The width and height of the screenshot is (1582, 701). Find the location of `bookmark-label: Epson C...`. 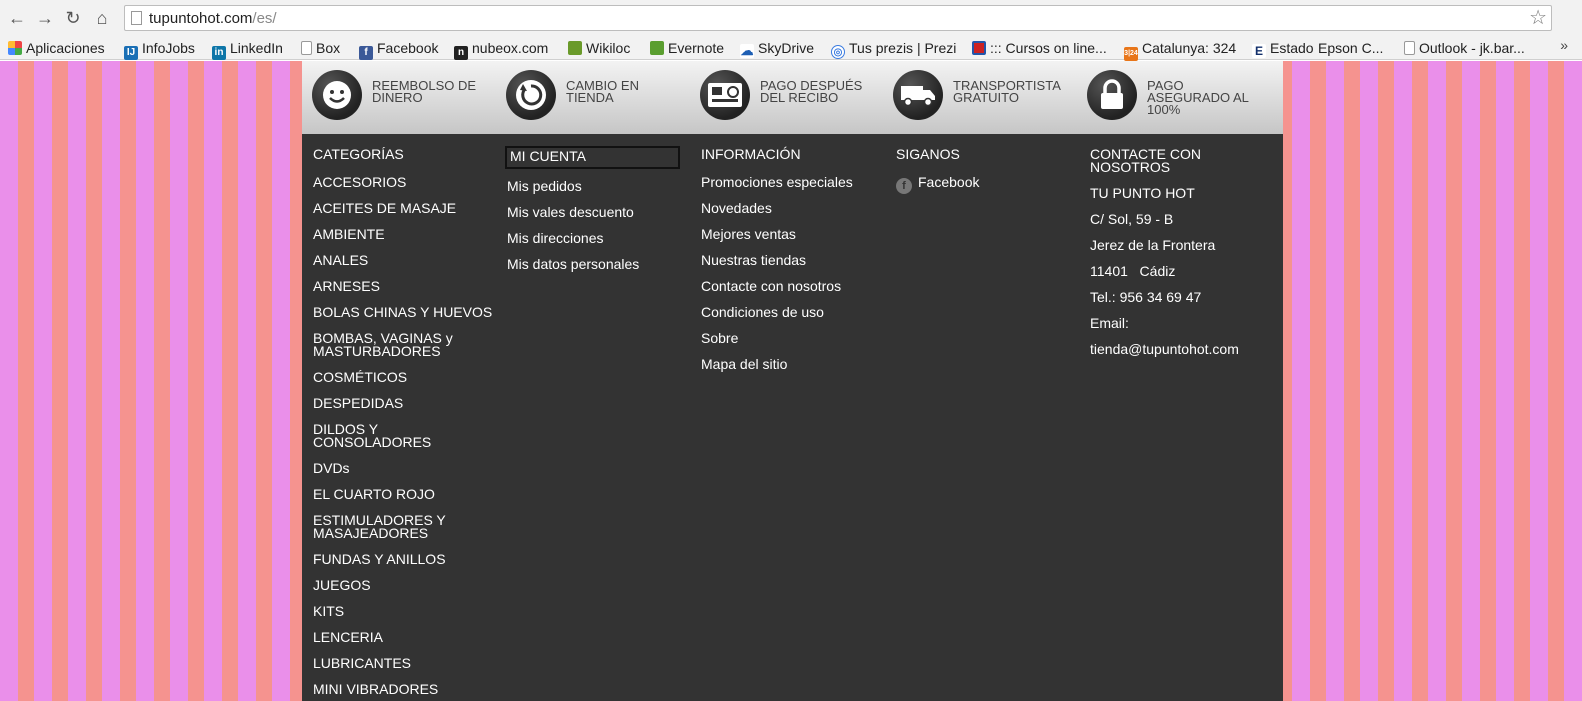

bookmark-label: Epson C... is located at coordinates (1351, 48).